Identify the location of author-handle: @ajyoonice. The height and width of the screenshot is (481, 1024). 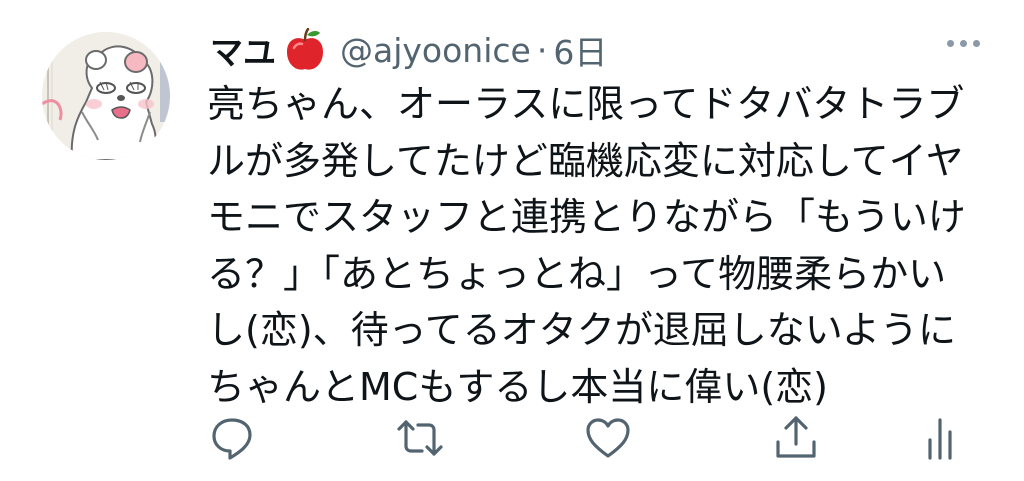
(435, 50).